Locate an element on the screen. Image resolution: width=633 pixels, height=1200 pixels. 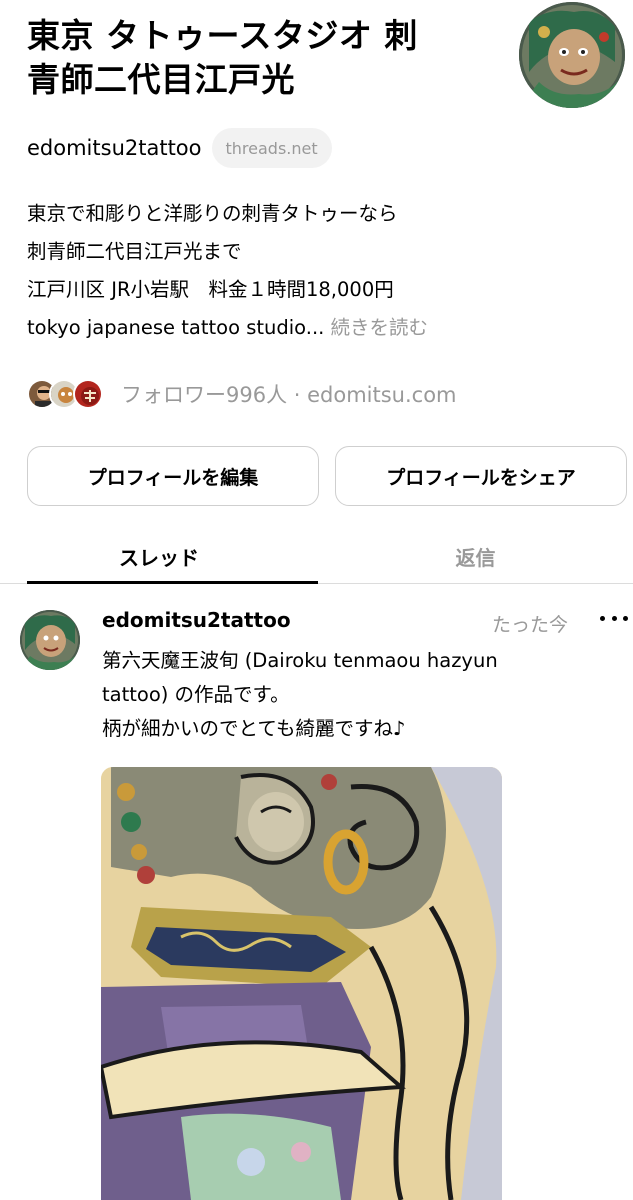
edit-profile-button: プロフィールを編集 is located at coordinates (173, 476).